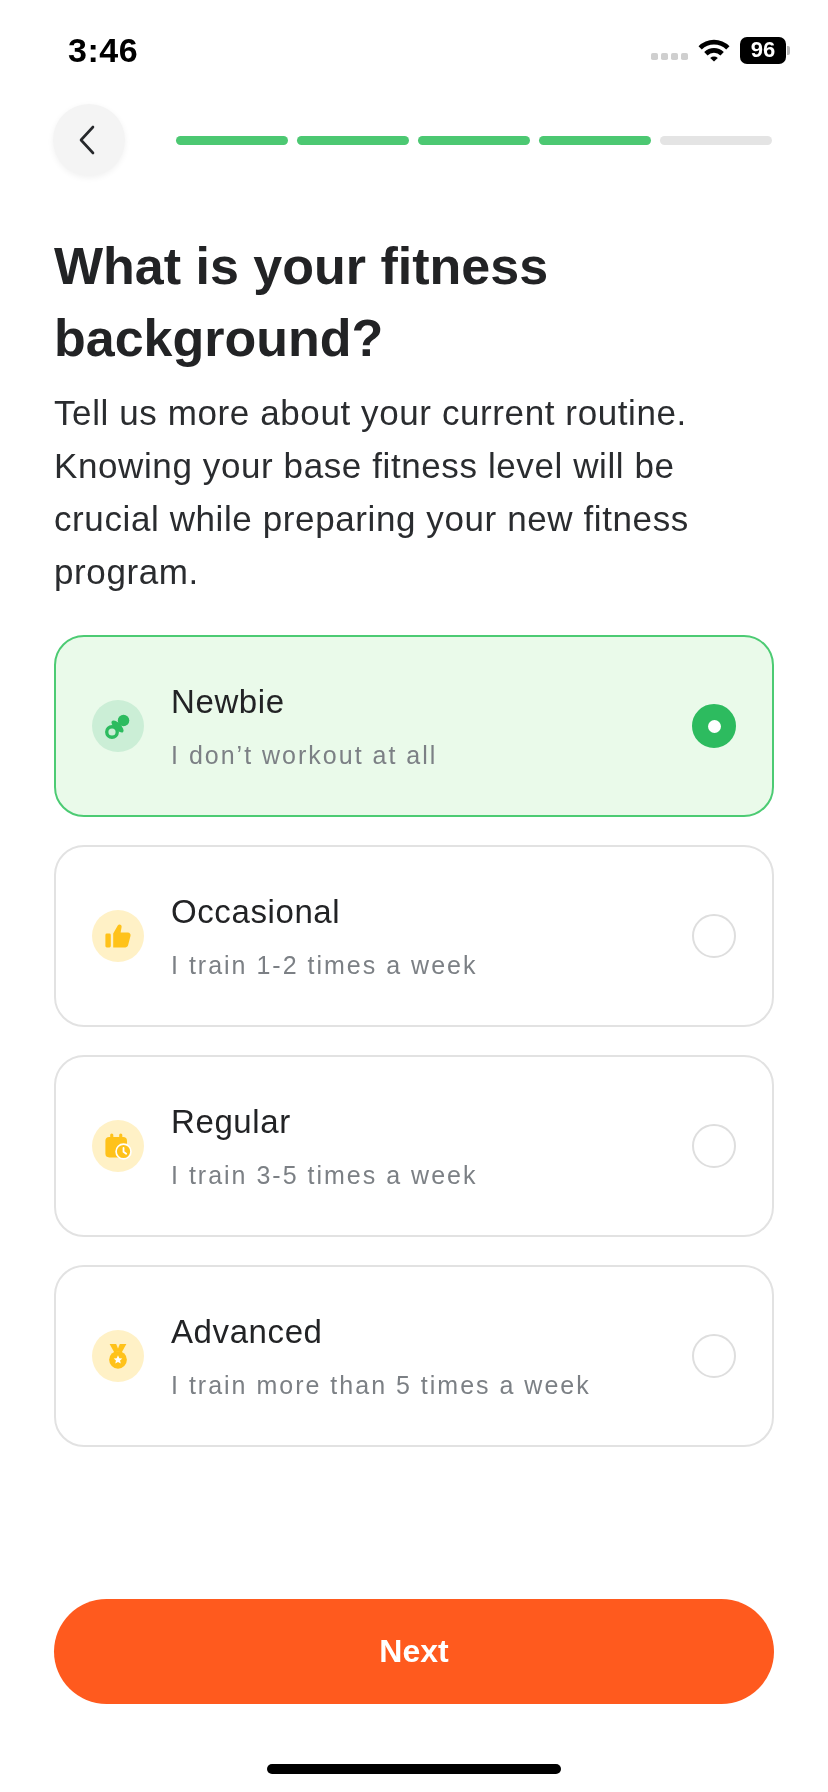 Image resolution: width=828 pixels, height=1792 pixels. Describe the element at coordinates (765, 50) in the screenshot. I see `battery-indicator: 96` at that location.